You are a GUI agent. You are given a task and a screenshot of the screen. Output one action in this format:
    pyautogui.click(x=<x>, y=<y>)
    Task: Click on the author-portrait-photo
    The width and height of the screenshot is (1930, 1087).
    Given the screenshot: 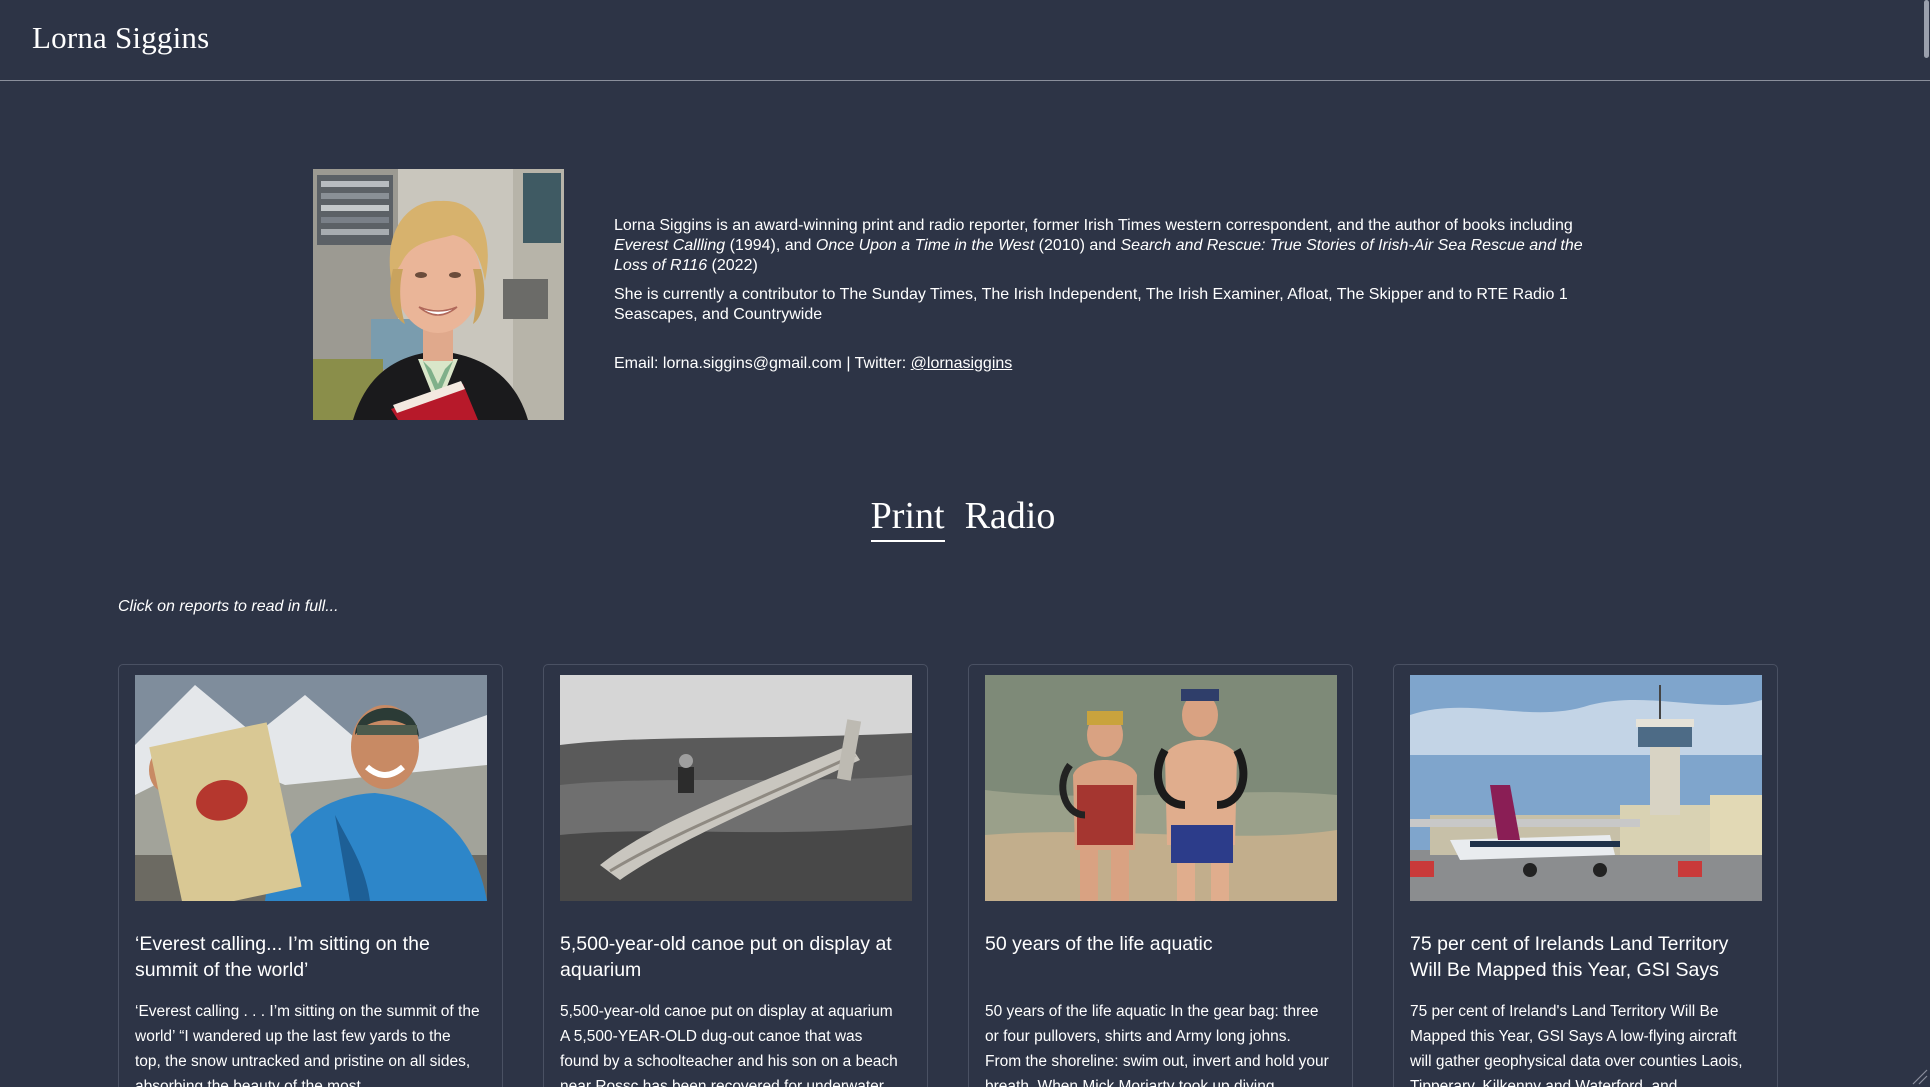 What is the action you would take?
    pyautogui.click(x=438, y=294)
    